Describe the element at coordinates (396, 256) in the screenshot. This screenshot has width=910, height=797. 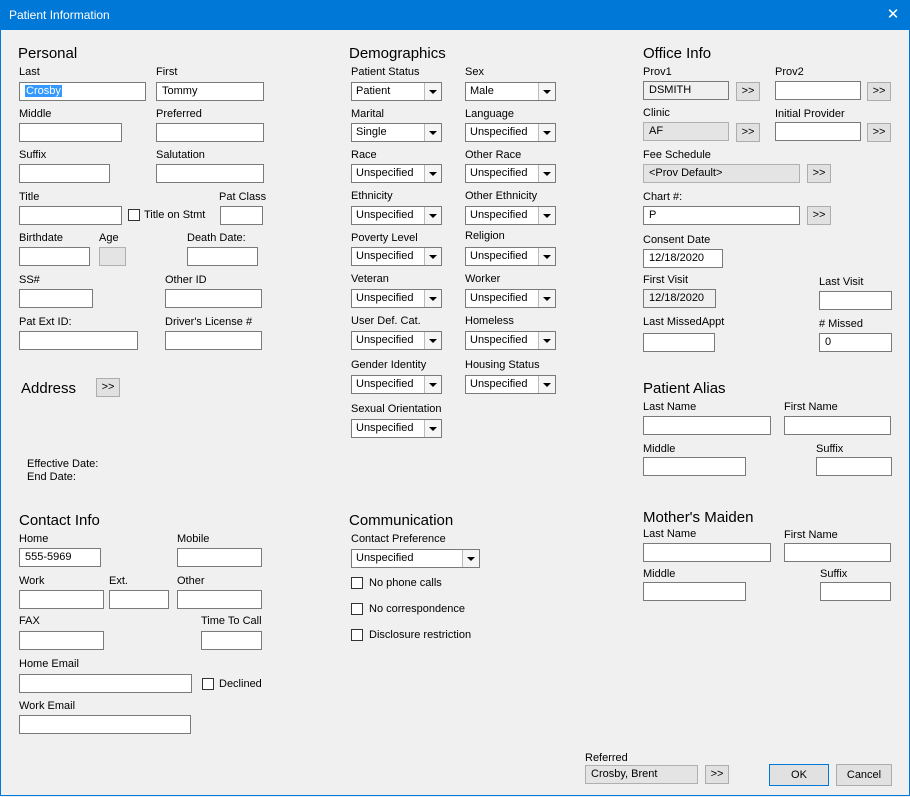
I see `poverty-level-dropdown: Unspecified` at that location.